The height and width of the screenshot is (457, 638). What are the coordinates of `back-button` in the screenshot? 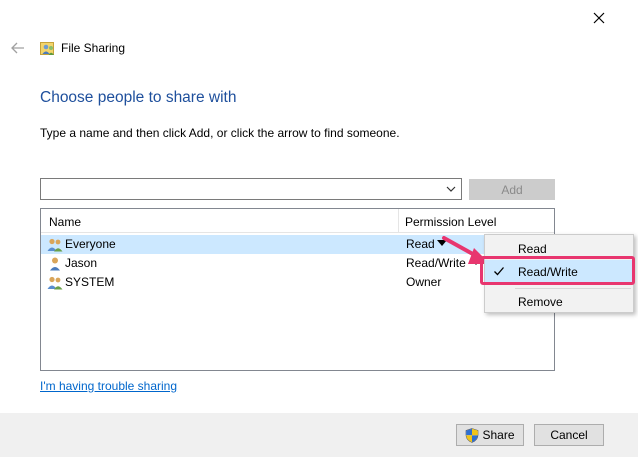 It's located at (18, 48).